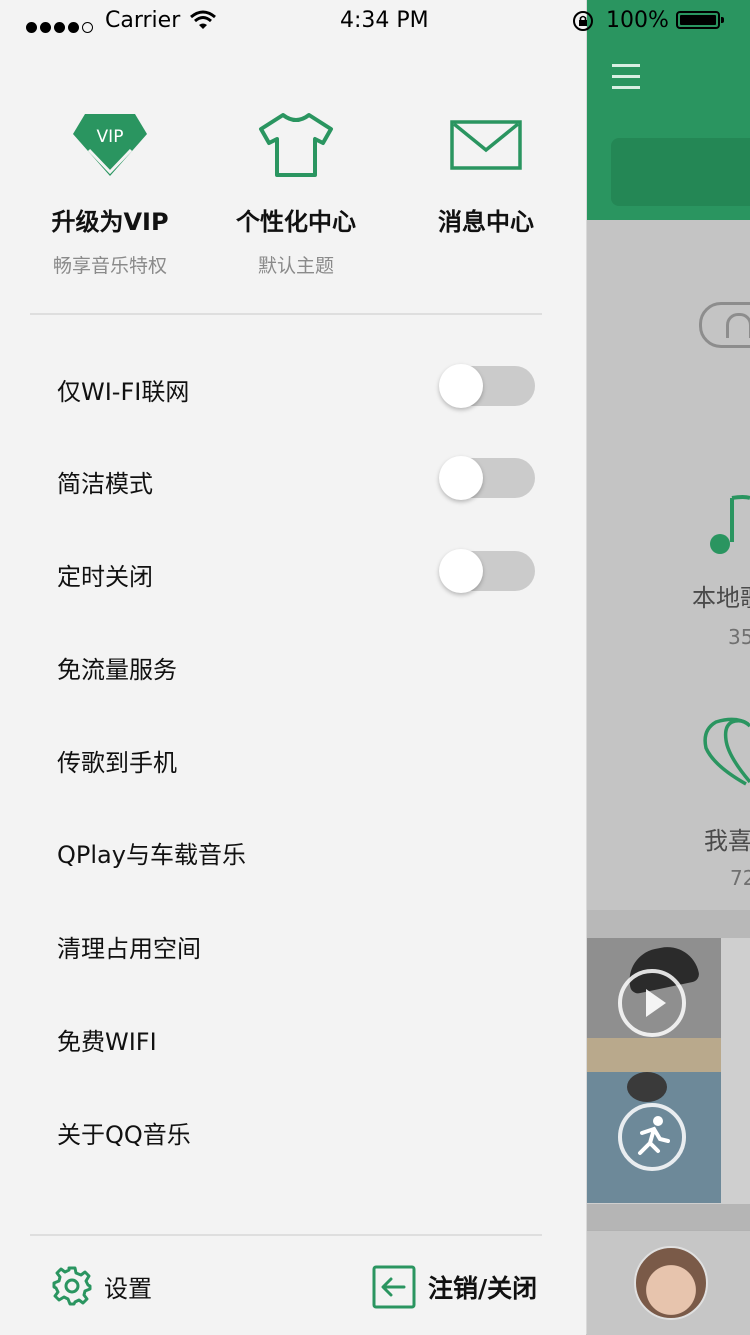  Describe the element at coordinates (296, 145) in the screenshot. I see `tshirt-icon` at that location.